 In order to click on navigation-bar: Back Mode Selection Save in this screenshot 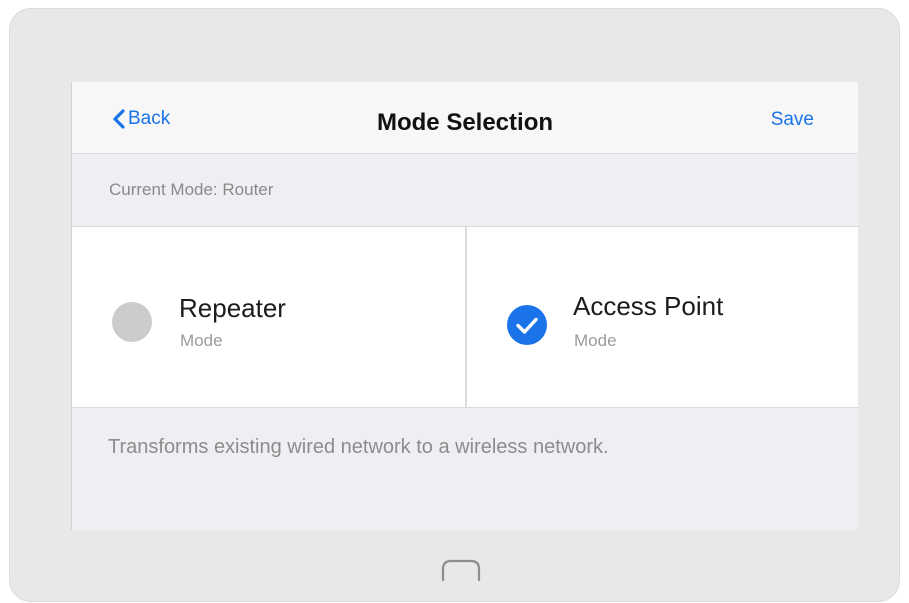, I will do `click(465, 118)`.